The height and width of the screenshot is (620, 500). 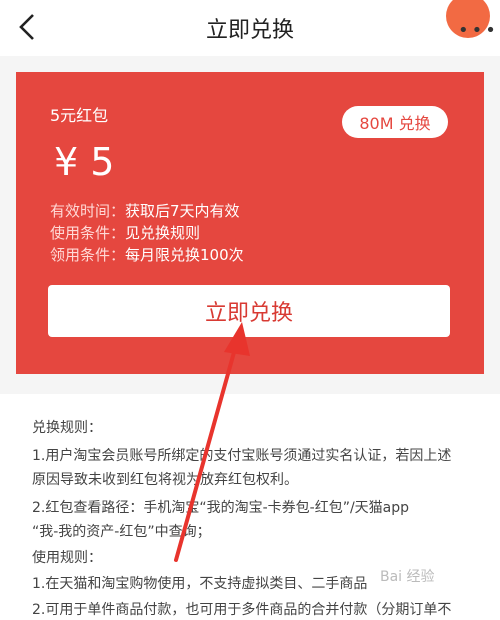 What do you see at coordinates (407, 577) in the screenshot?
I see `watermark: Bai 经验` at bounding box center [407, 577].